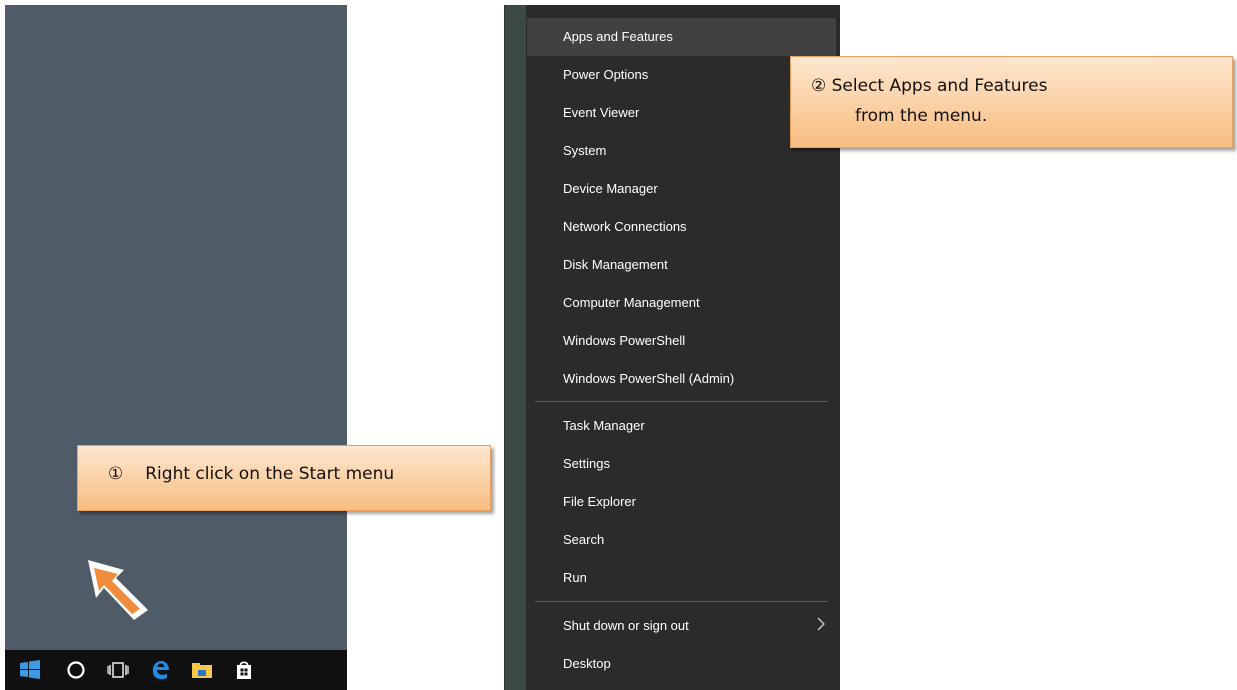 The image size is (1237, 690). I want to click on menu-item-file-explorer: File Explorer, so click(599, 502).